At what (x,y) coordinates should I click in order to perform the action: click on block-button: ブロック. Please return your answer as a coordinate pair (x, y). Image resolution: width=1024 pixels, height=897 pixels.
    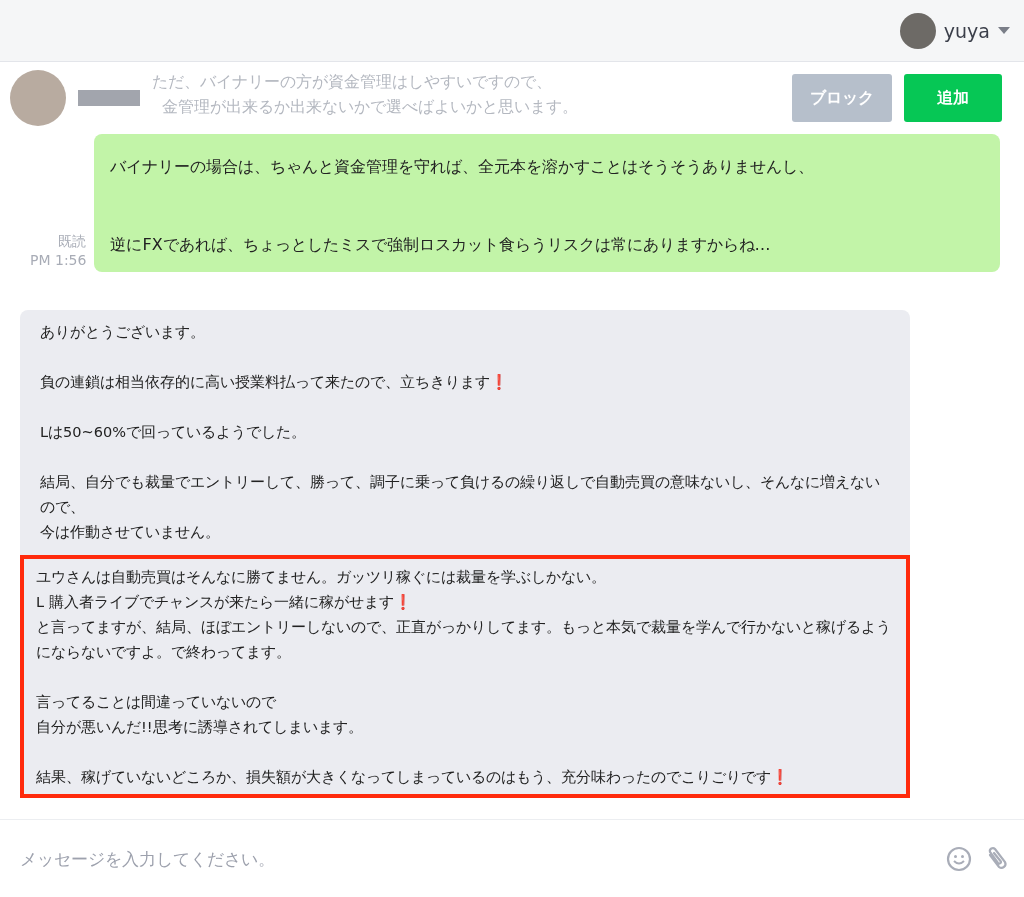
    Looking at the image, I should click on (842, 98).